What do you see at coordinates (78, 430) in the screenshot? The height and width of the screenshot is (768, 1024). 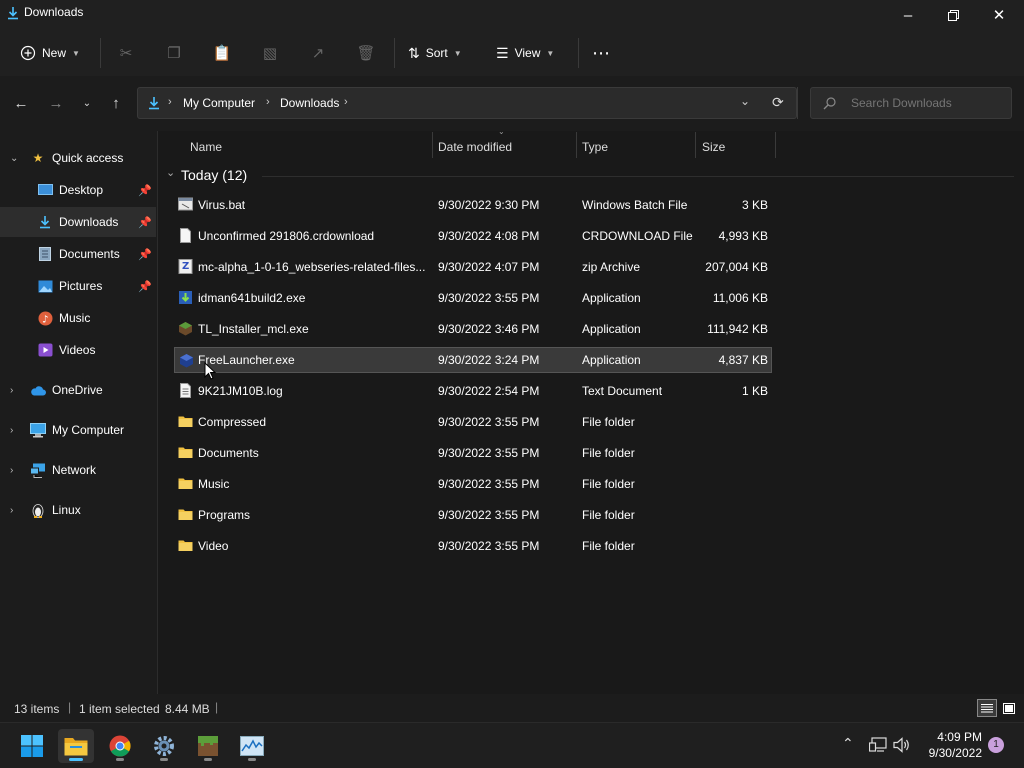 I see `sidebar-item-my-computer: › My Computer` at bounding box center [78, 430].